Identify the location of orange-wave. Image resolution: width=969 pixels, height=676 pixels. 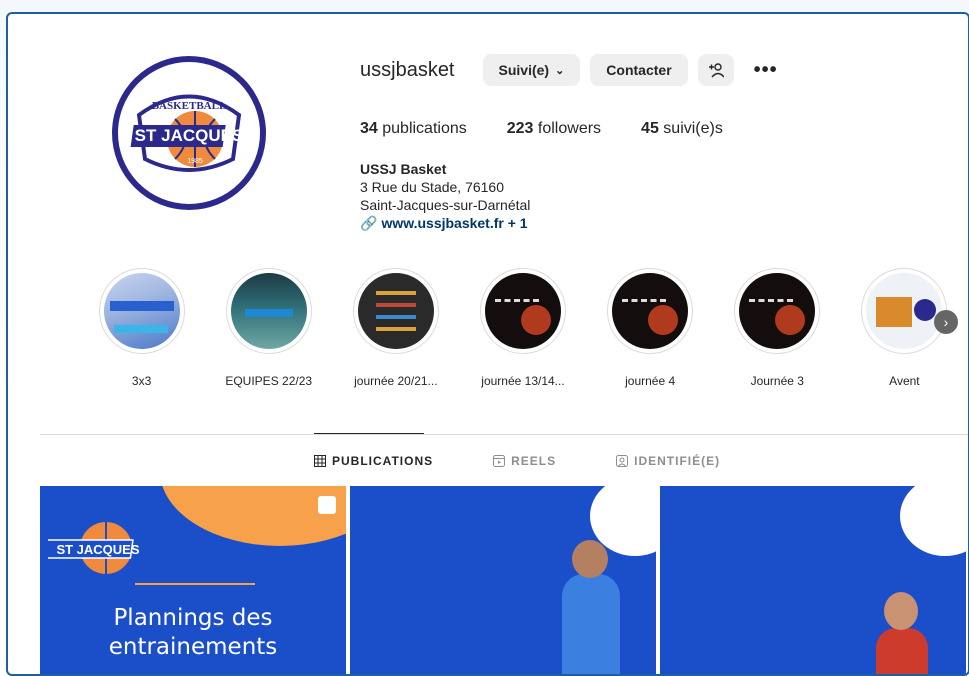
(253, 516).